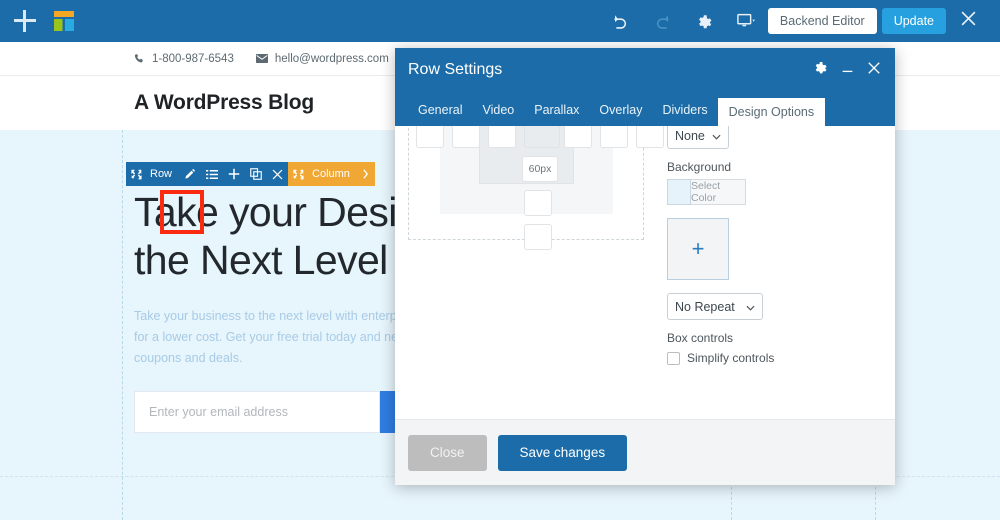 This screenshot has width=1000, height=520. I want to click on column-expand-button, so click(366, 174).